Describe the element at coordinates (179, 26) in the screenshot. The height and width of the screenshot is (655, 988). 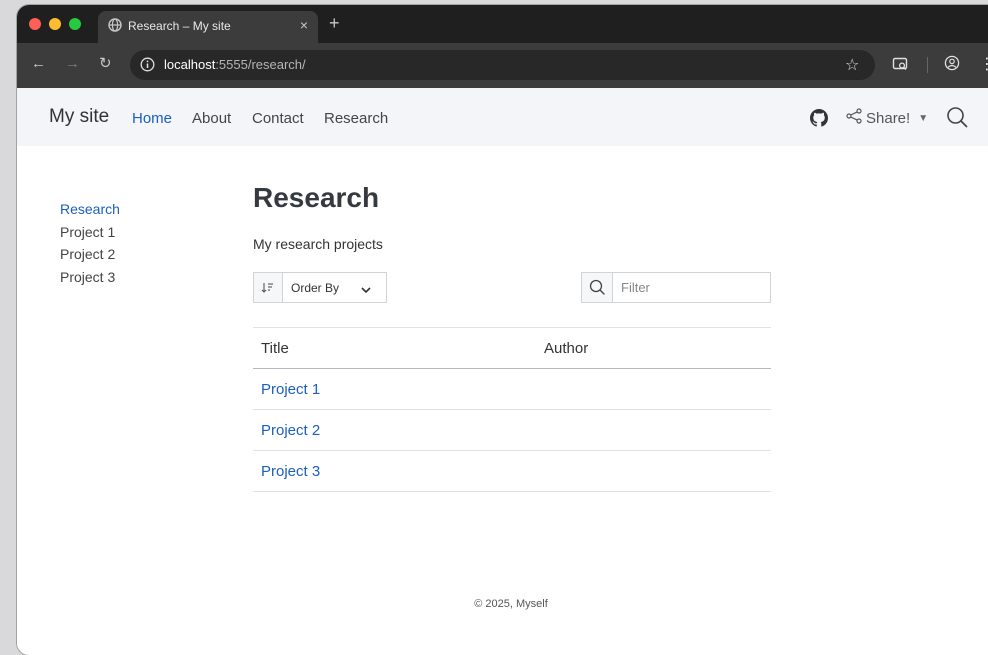
I see `tab-title: Research – My site` at that location.